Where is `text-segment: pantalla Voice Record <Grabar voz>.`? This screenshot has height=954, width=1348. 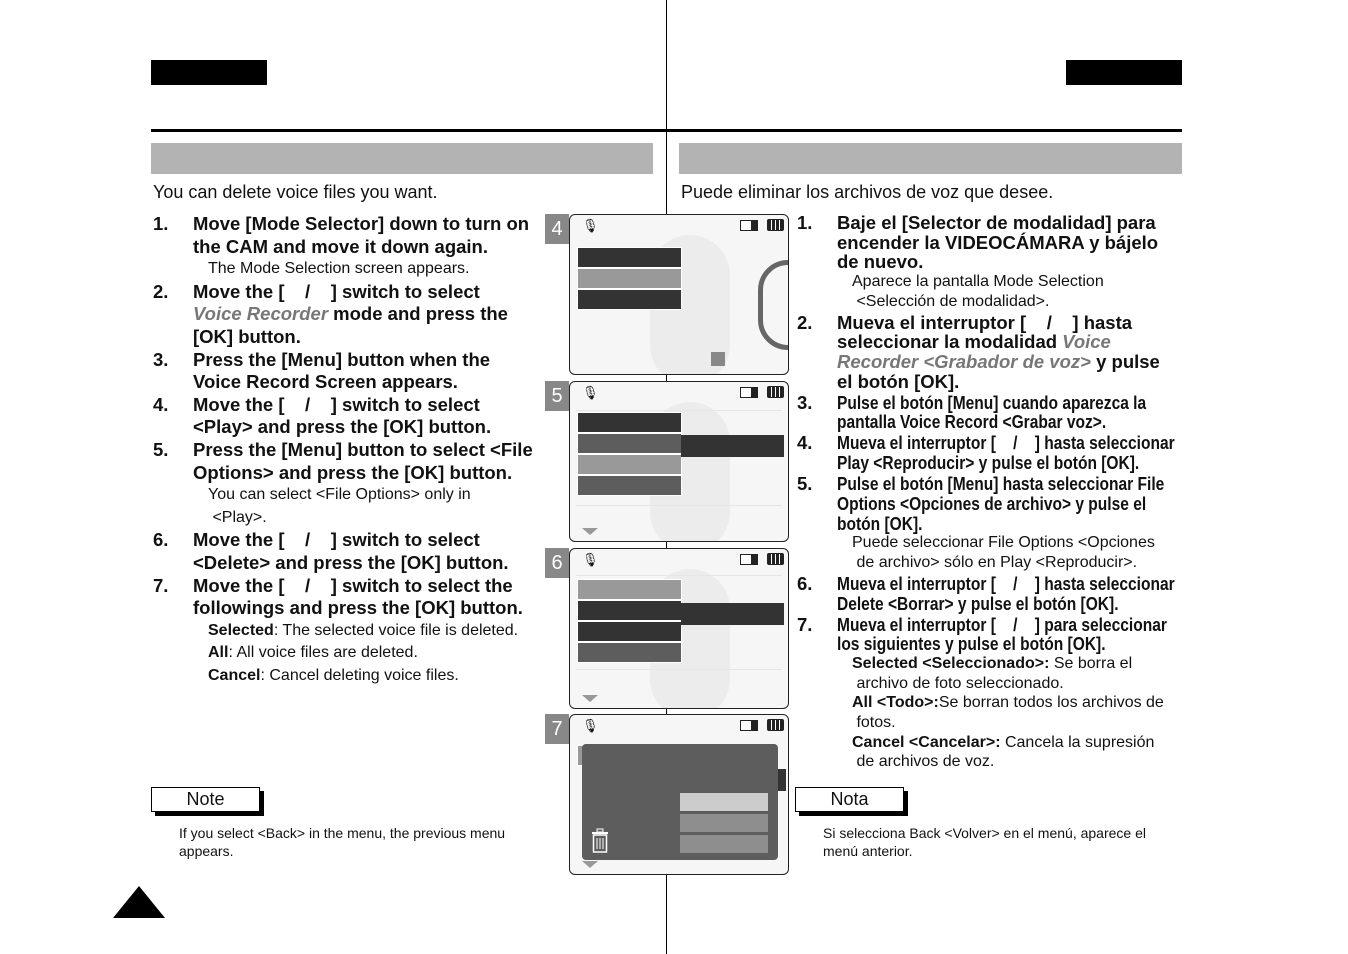
text-segment: pantalla Voice Record <Grabar voz>. is located at coordinates (972, 422).